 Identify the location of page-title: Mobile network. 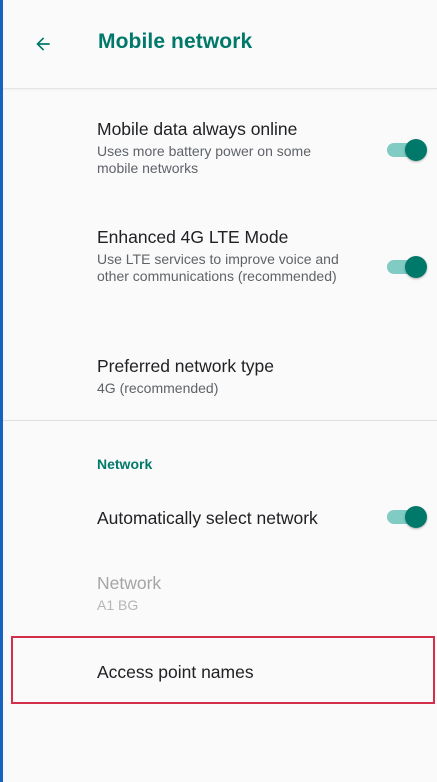
(175, 41).